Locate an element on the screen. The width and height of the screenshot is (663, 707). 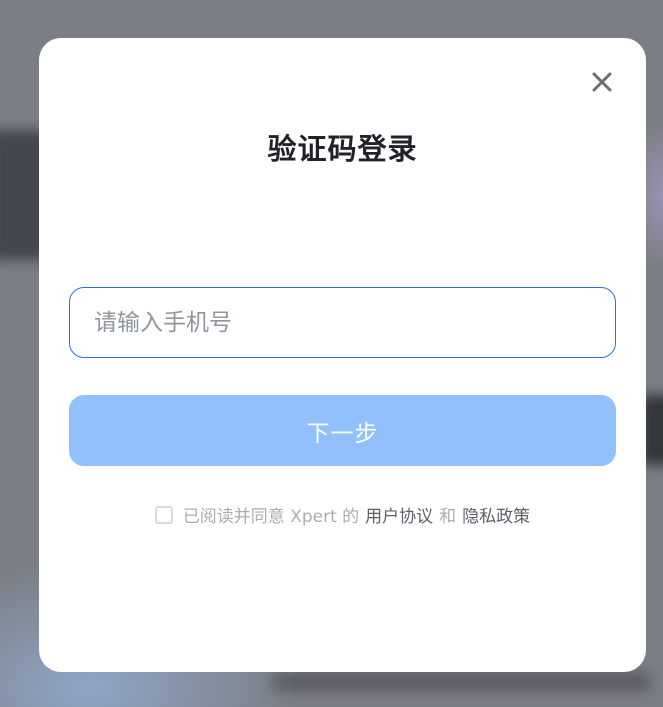
phone-number-input is located at coordinates (342, 322).